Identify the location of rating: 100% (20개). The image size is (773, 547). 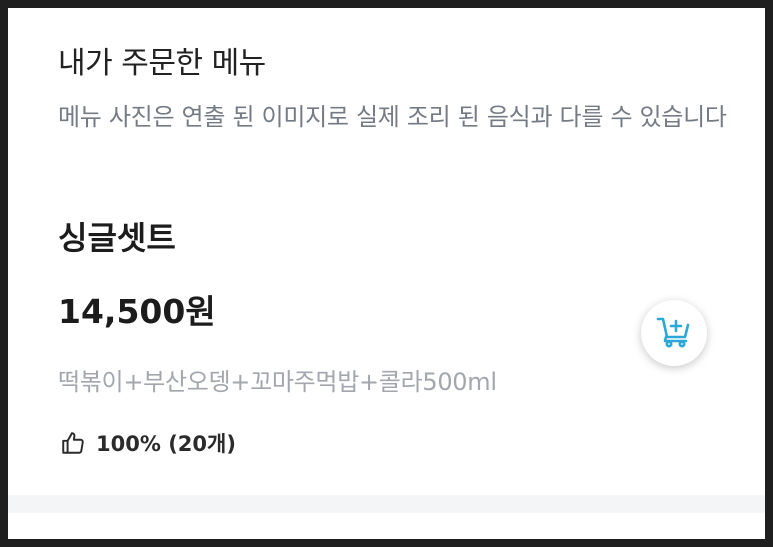
(148, 443).